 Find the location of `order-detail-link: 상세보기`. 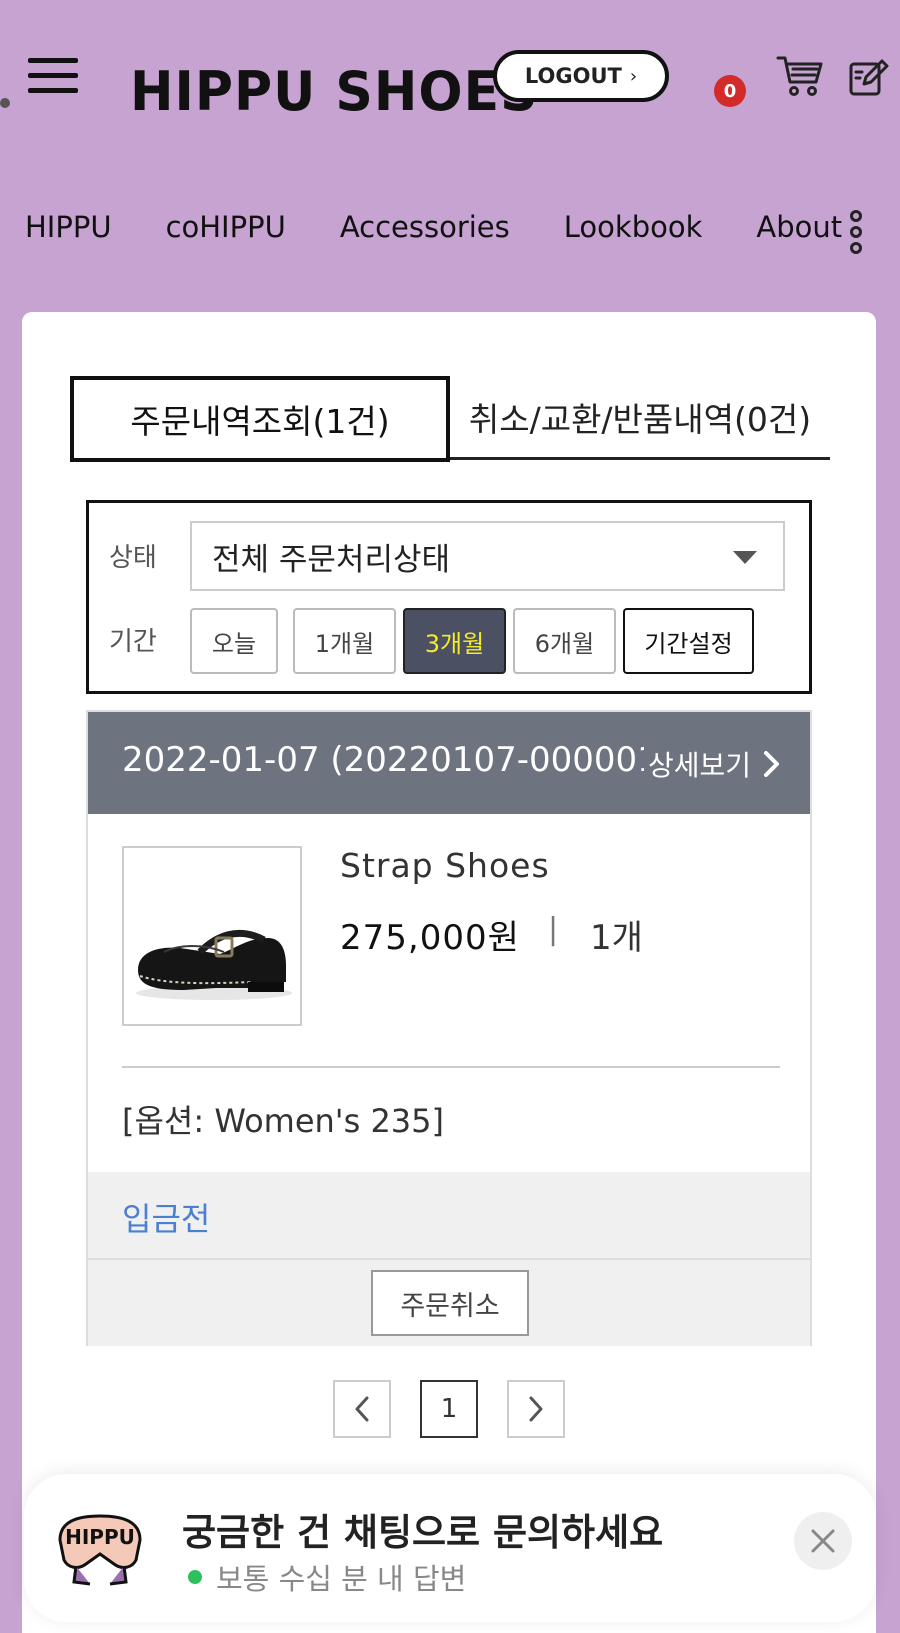

order-detail-link: 상세보기 is located at coordinates (713, 764).